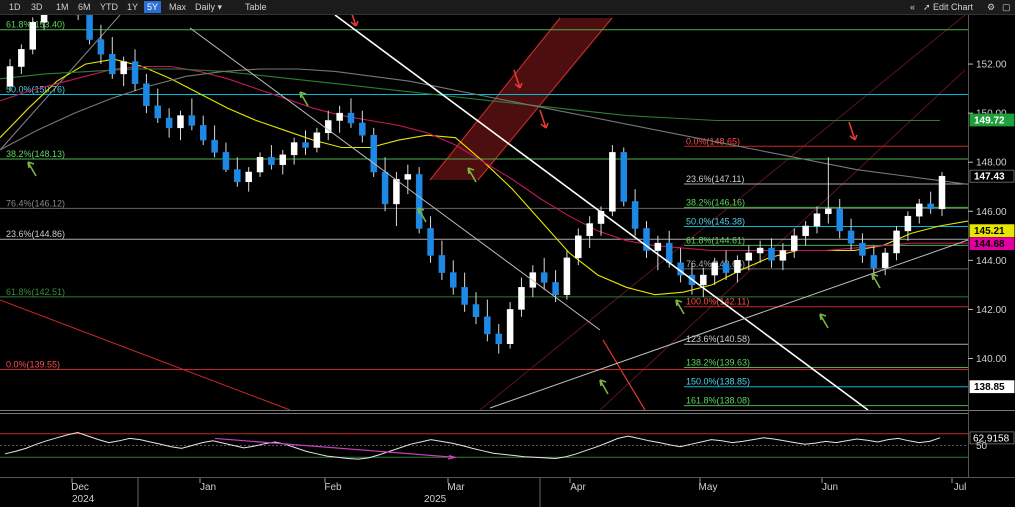 The height and width of the screenshot is (507, 1015). I want to click on range-button-1d: 1D, so click(15, 7).